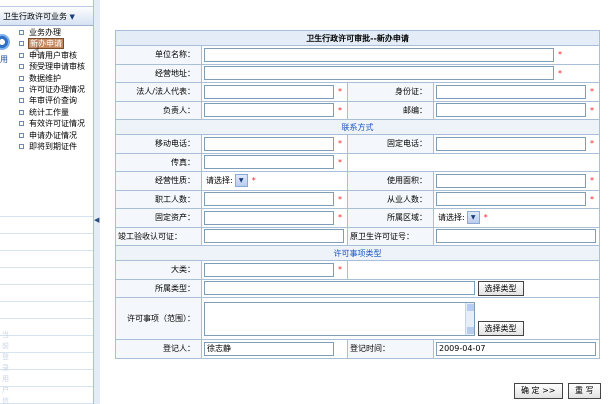 The height and width of the screenshot is (404, 610). I want to click on mobile-cell: *, so click(274, 144).